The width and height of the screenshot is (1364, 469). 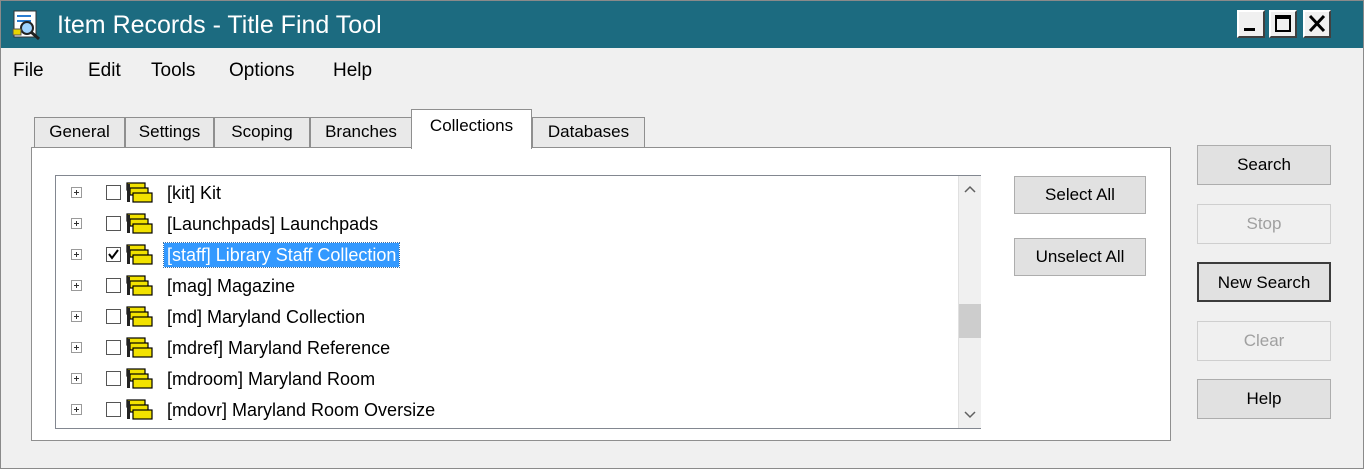 What do you see at coordinates (1249, 29) in the screenshot?
I see `minimize-icon` at bounding box center [1249, 29].